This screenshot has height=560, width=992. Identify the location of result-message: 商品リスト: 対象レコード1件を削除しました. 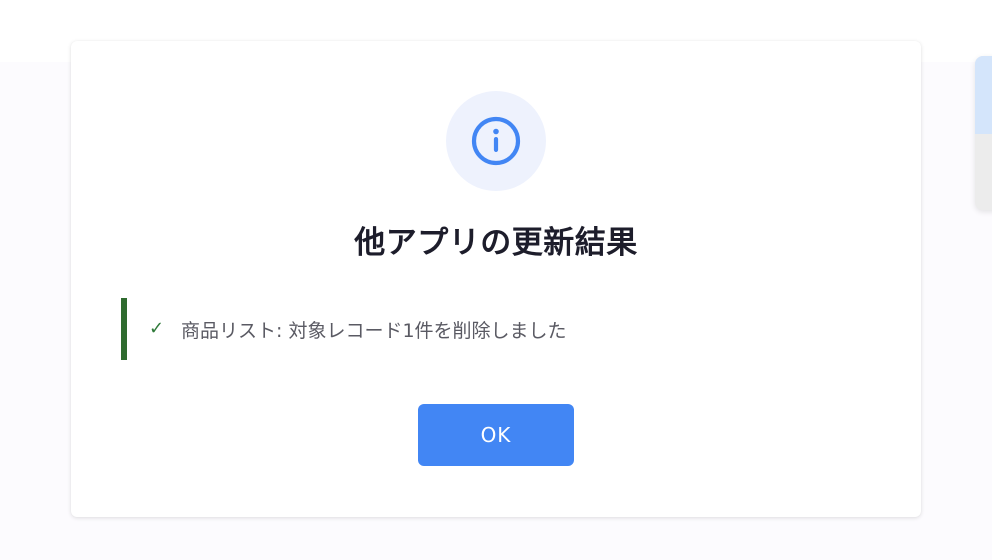
(374, 330).